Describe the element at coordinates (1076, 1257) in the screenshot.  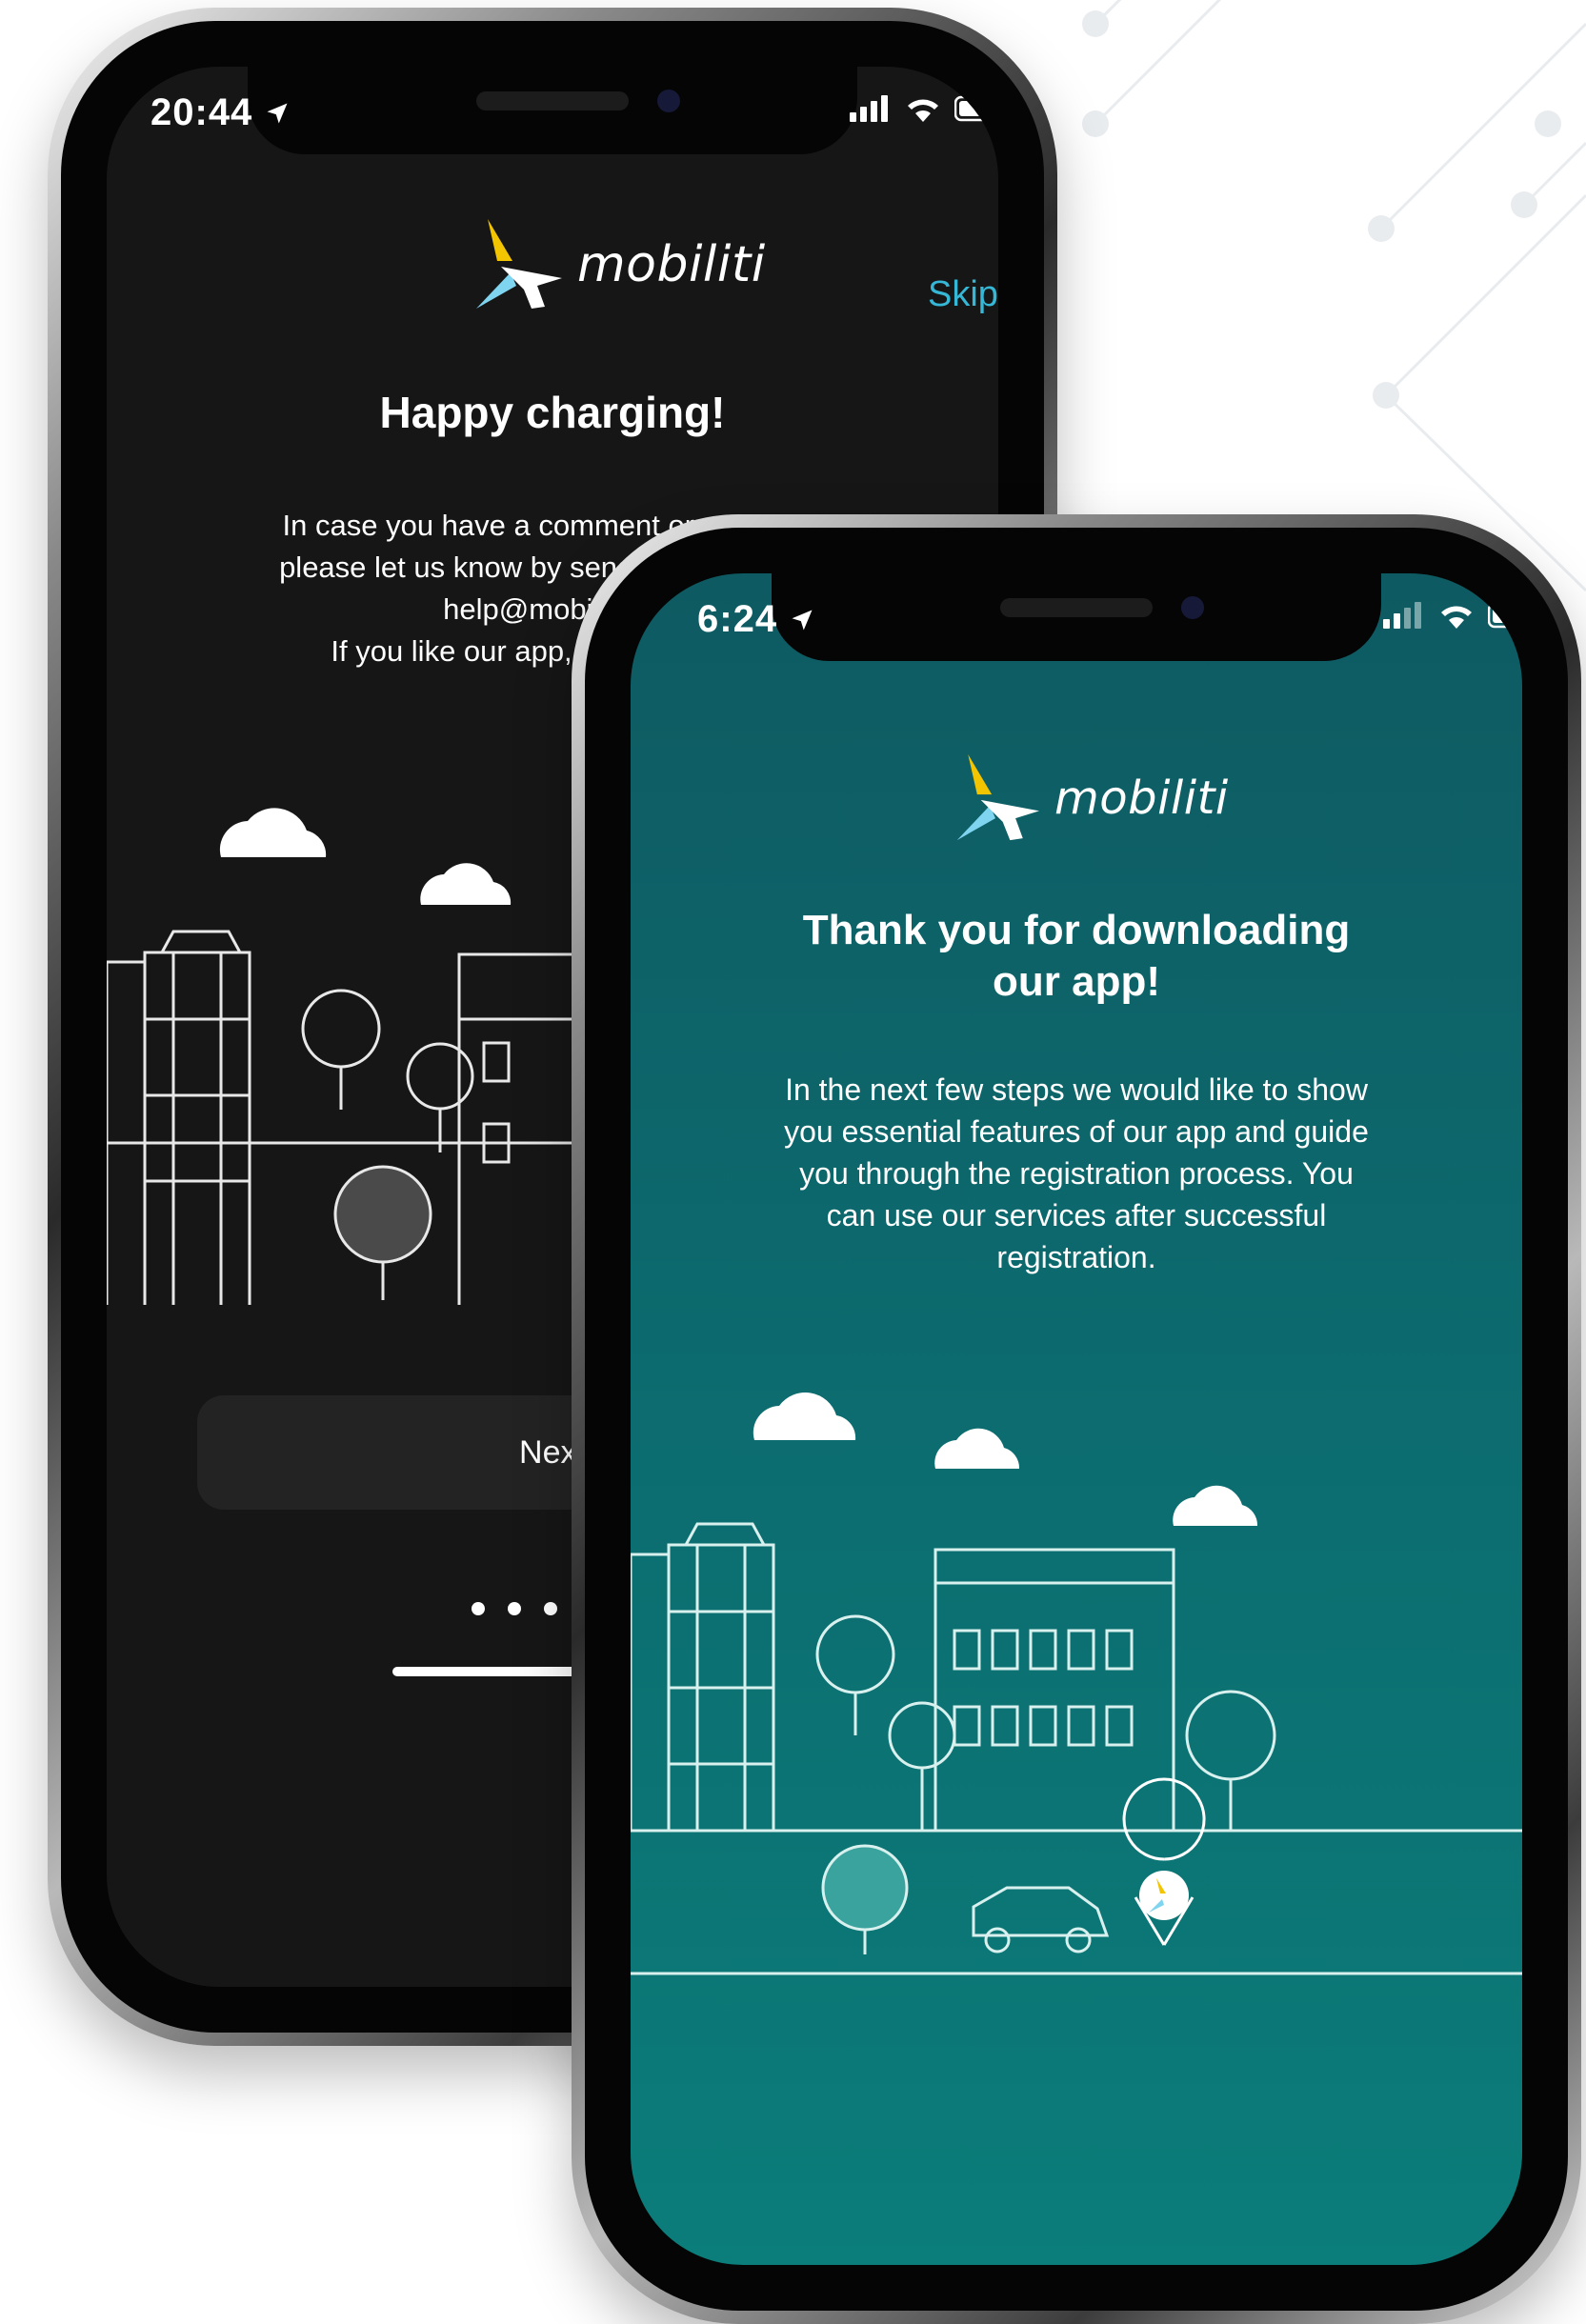
I see `message-line: registration.` at that location.